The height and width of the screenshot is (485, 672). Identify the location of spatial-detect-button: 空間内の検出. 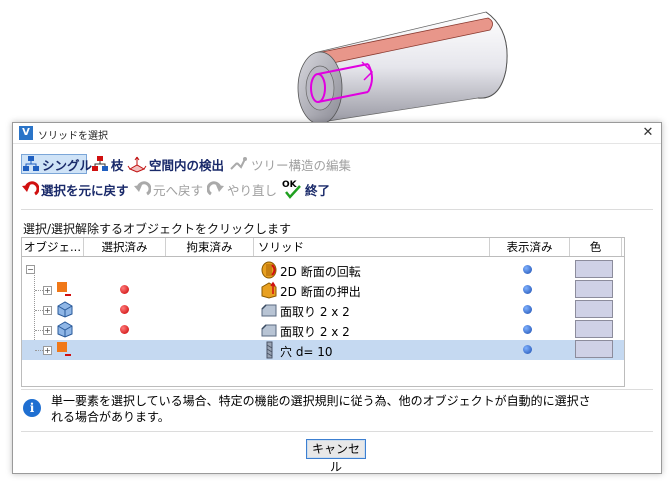
(175, 164).